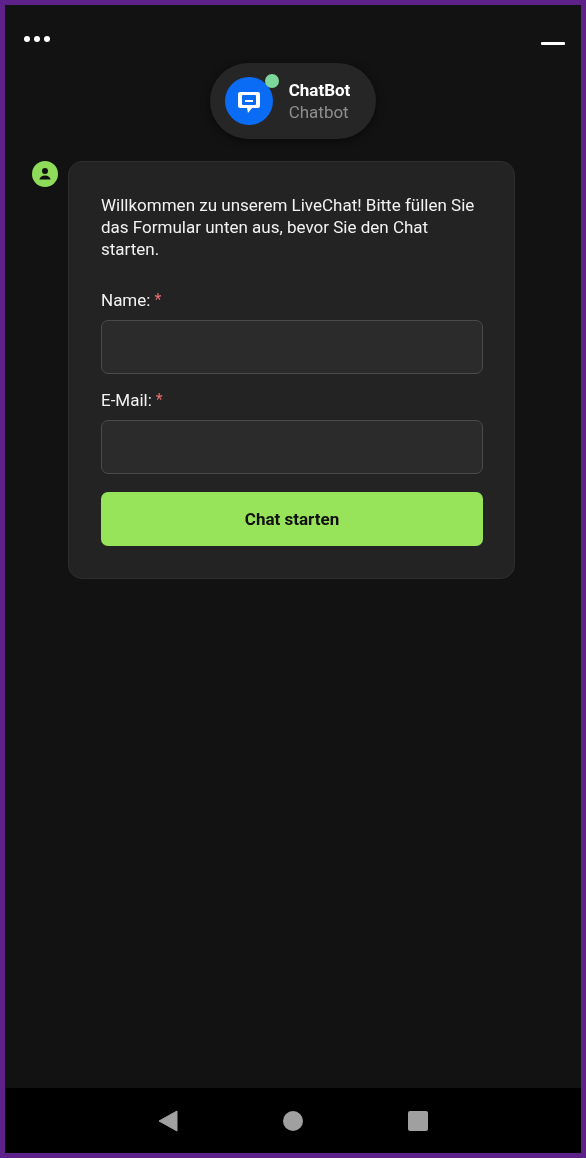 This screenshot has width=586, height=1158. I want to click on welcome-message: Willkommen zu unserem LiveChat! Bitte füllen Sie das Formular unten aus, bevor Sie den Chat starten., so click(288, 227).